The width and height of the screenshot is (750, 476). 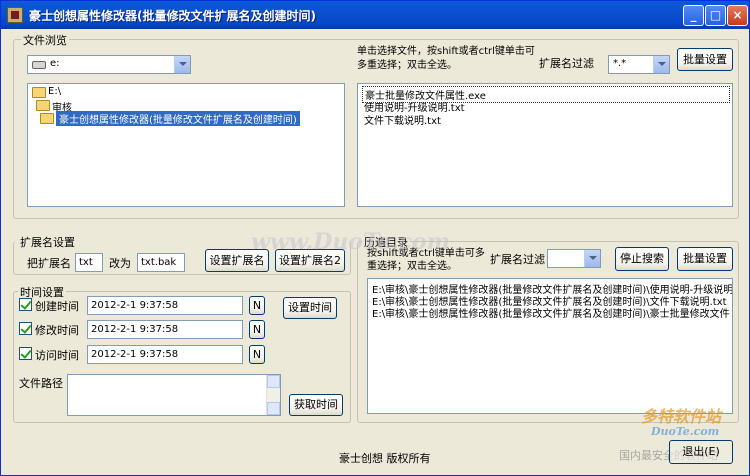 What do you see at coordinates (257, 329) in the screenshot?
I see `modify-time-now-button: N` at bounding box center [257, 329].